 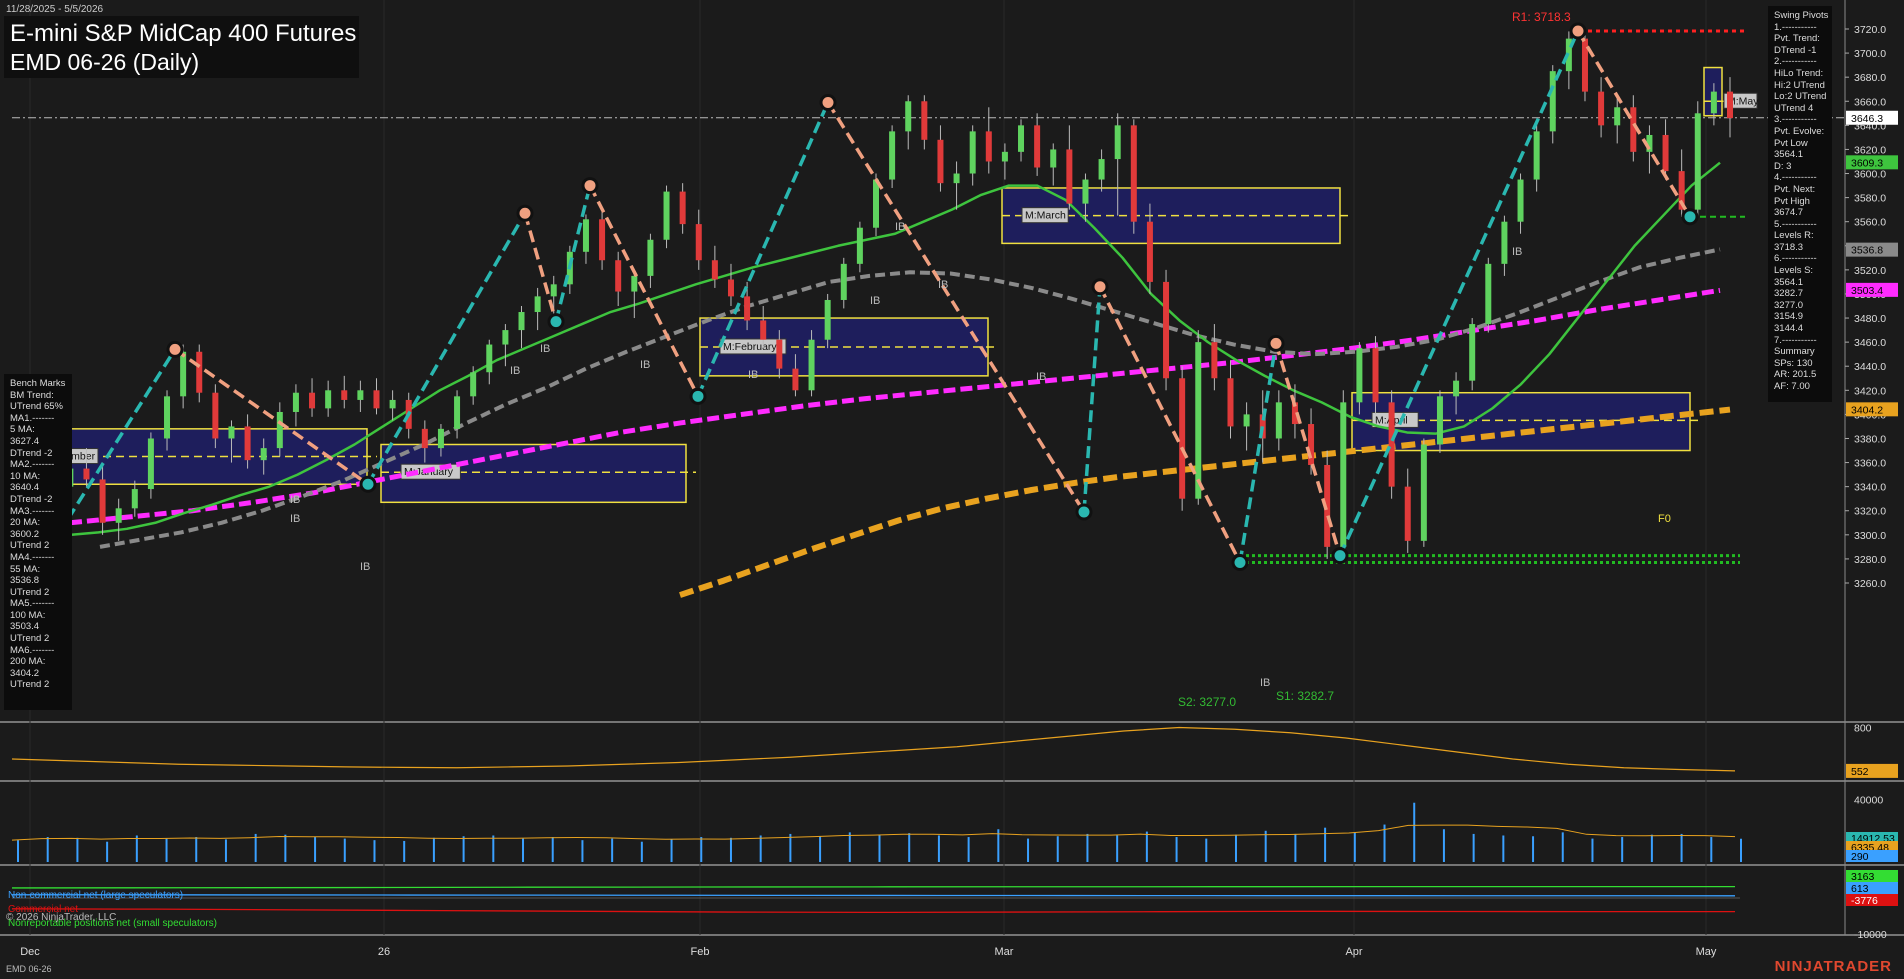 I want to click on copyright: © 2026 NinjaTrader, LLC, so click(x=61, y=917).